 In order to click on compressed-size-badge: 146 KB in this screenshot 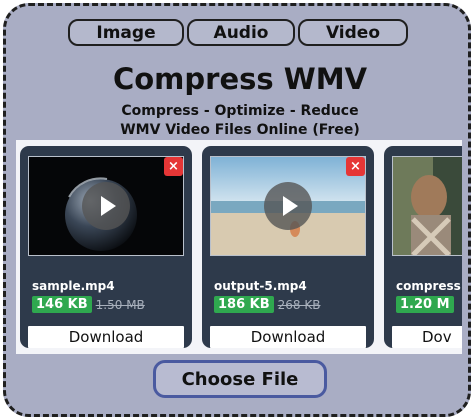, I will do `click(62, 304)`.